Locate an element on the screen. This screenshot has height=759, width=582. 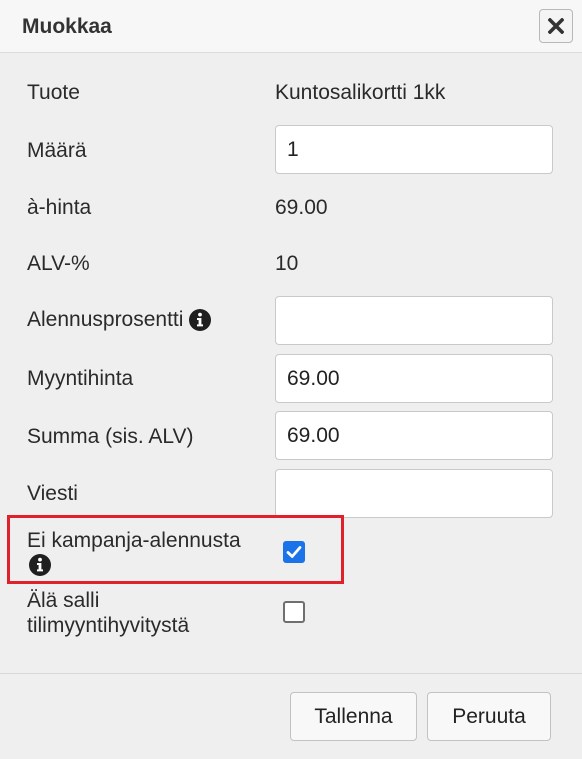
total-label: Summa (sis. ALV) is located at coordinates (110, 436).